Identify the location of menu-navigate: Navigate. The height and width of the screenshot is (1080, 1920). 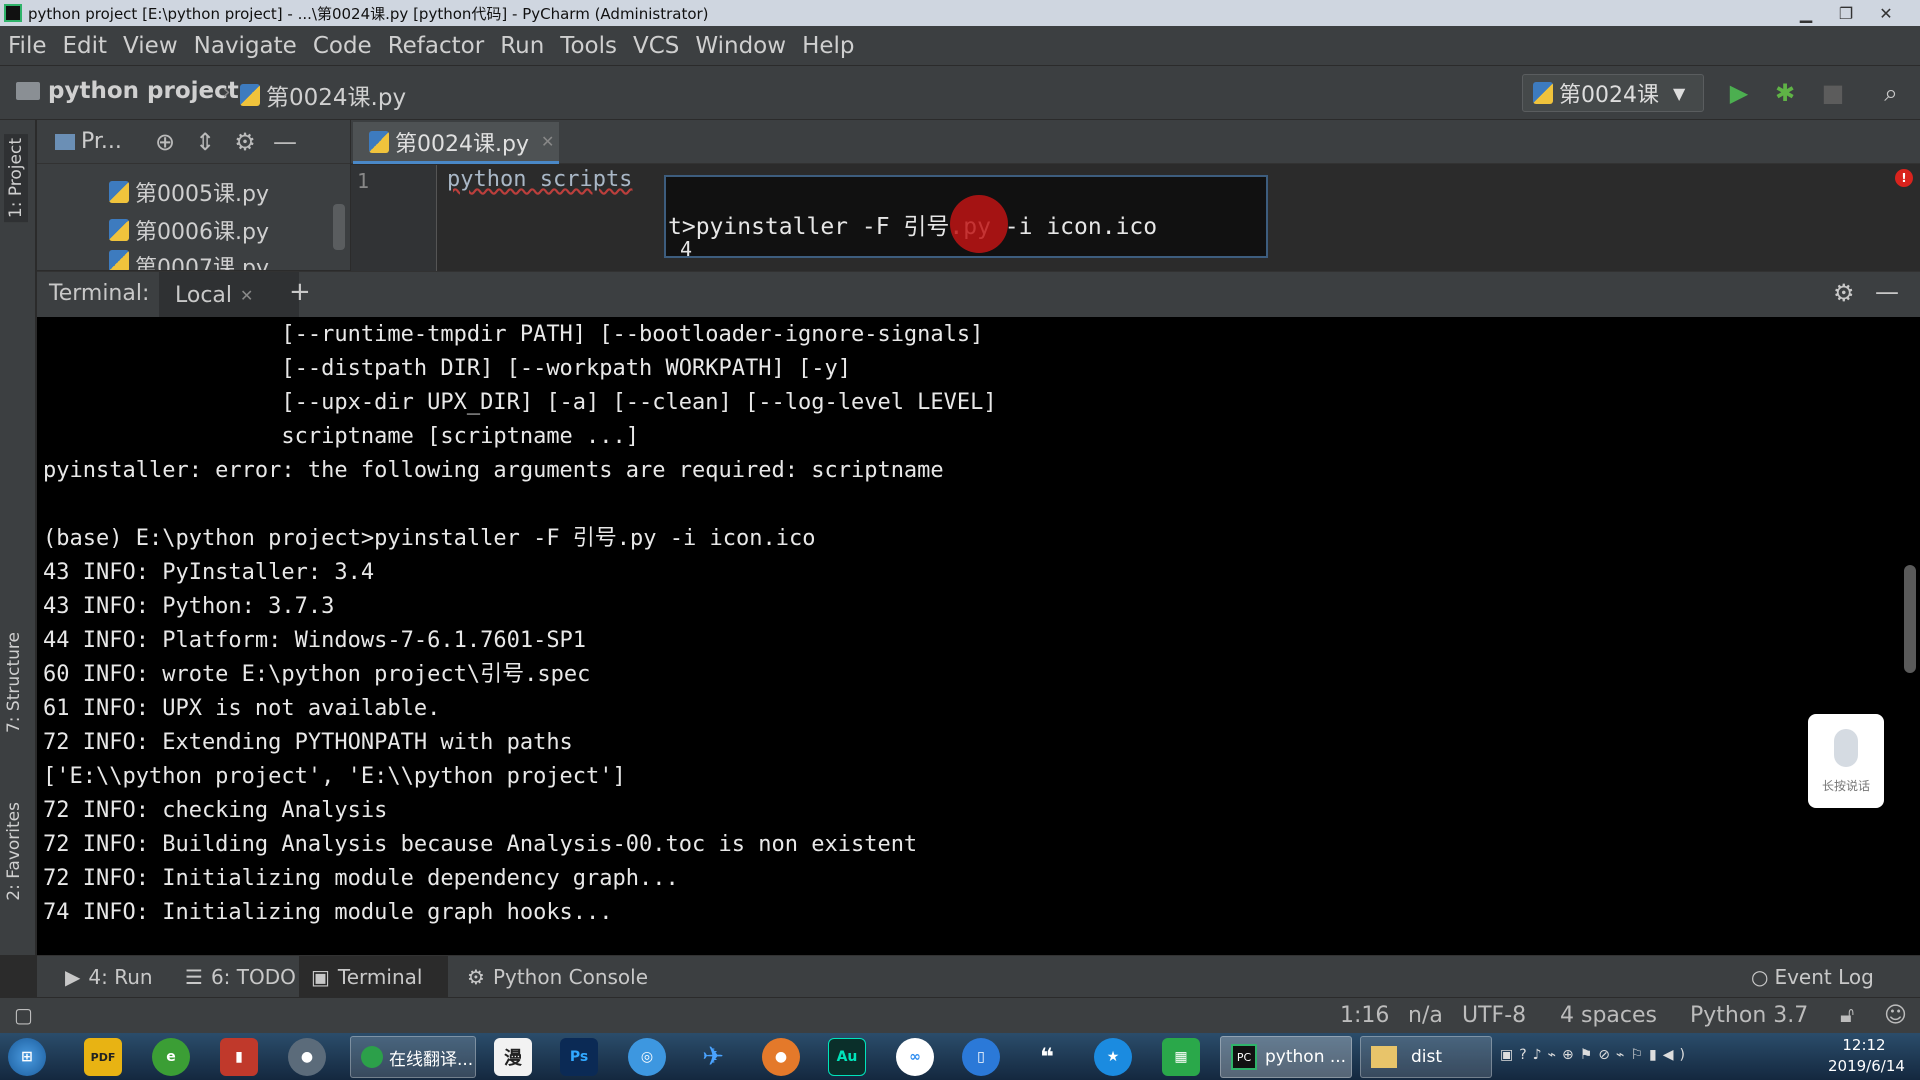
(245, 46).